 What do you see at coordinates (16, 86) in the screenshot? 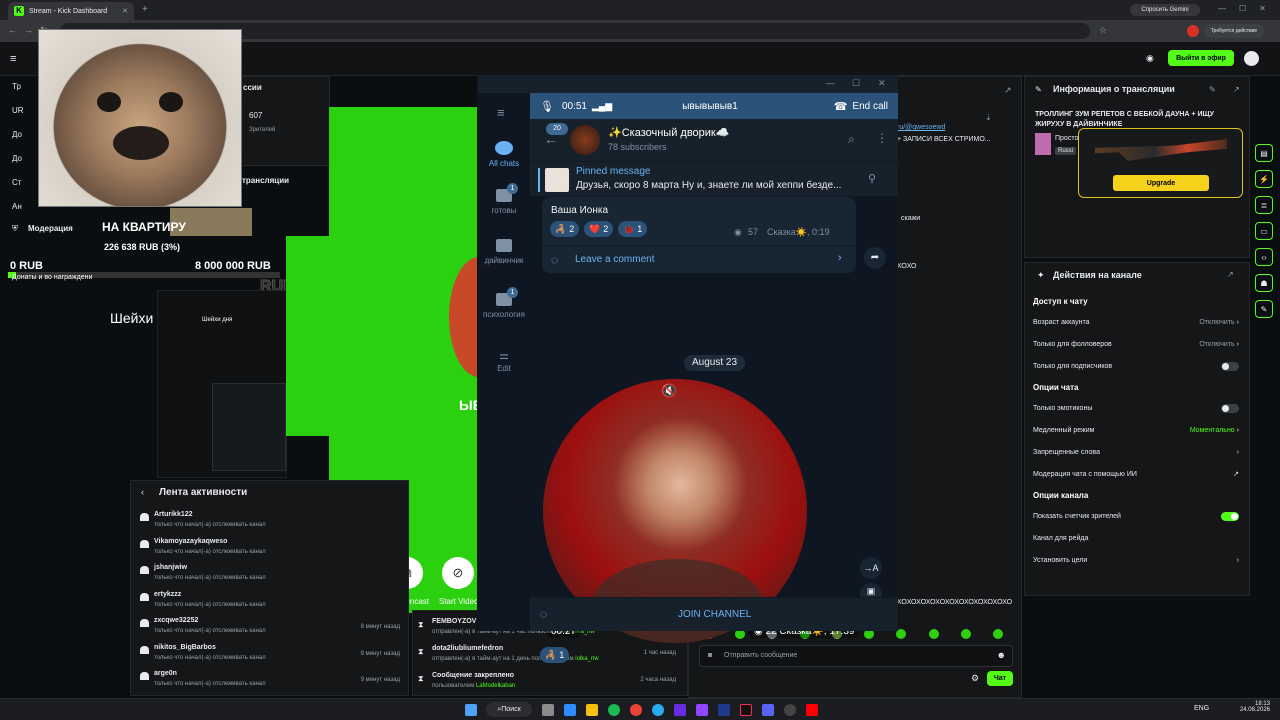
I see `sidebar-item-0: Тр` at bounding box center [16, 86].